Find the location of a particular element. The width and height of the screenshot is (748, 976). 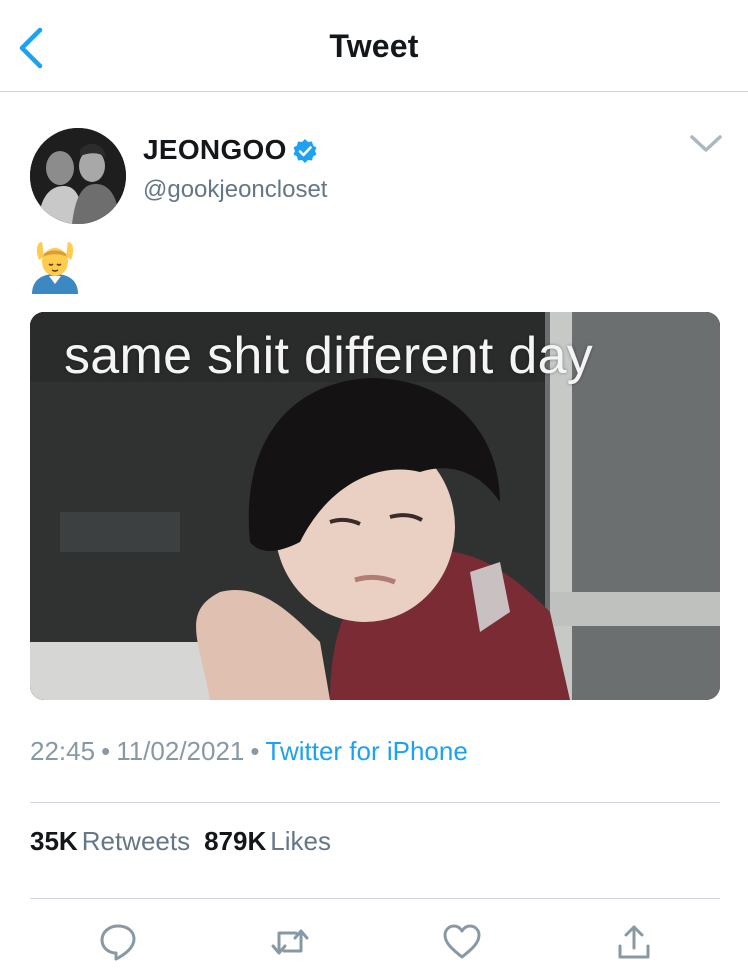

heart-icon is located at coordinates (462, 942).